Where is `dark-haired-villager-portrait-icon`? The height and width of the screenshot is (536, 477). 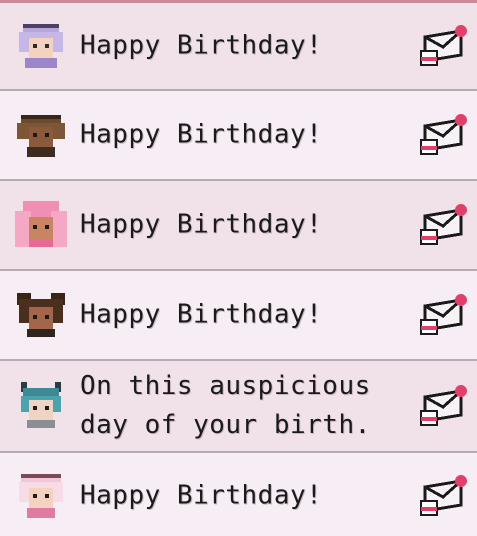 dark-haired-villager-portrait-icon is located at coordinates (41, 315).